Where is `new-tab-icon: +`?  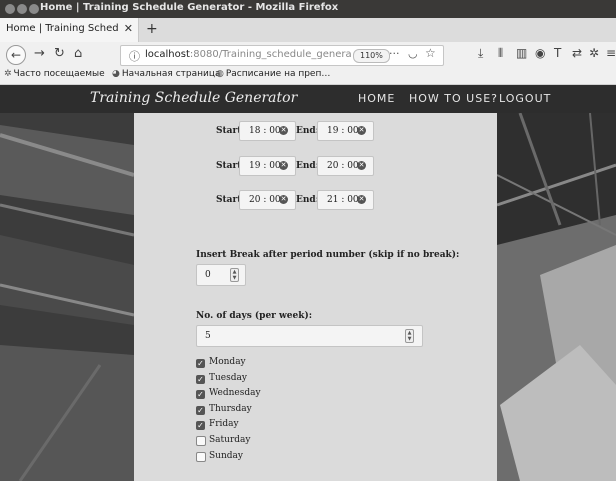 new-tab-icon: + is located at coordinates (152, 29).